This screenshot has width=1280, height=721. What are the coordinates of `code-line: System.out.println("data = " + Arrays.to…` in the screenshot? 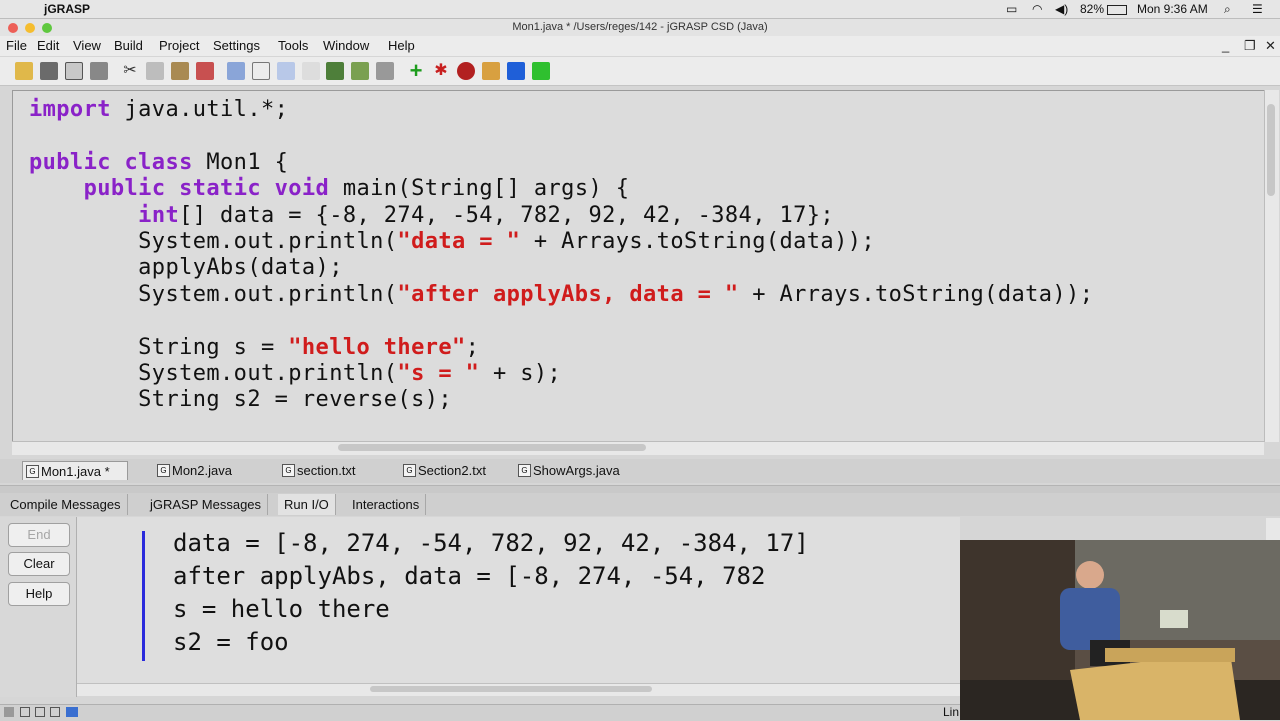 It's located at (561, 242).